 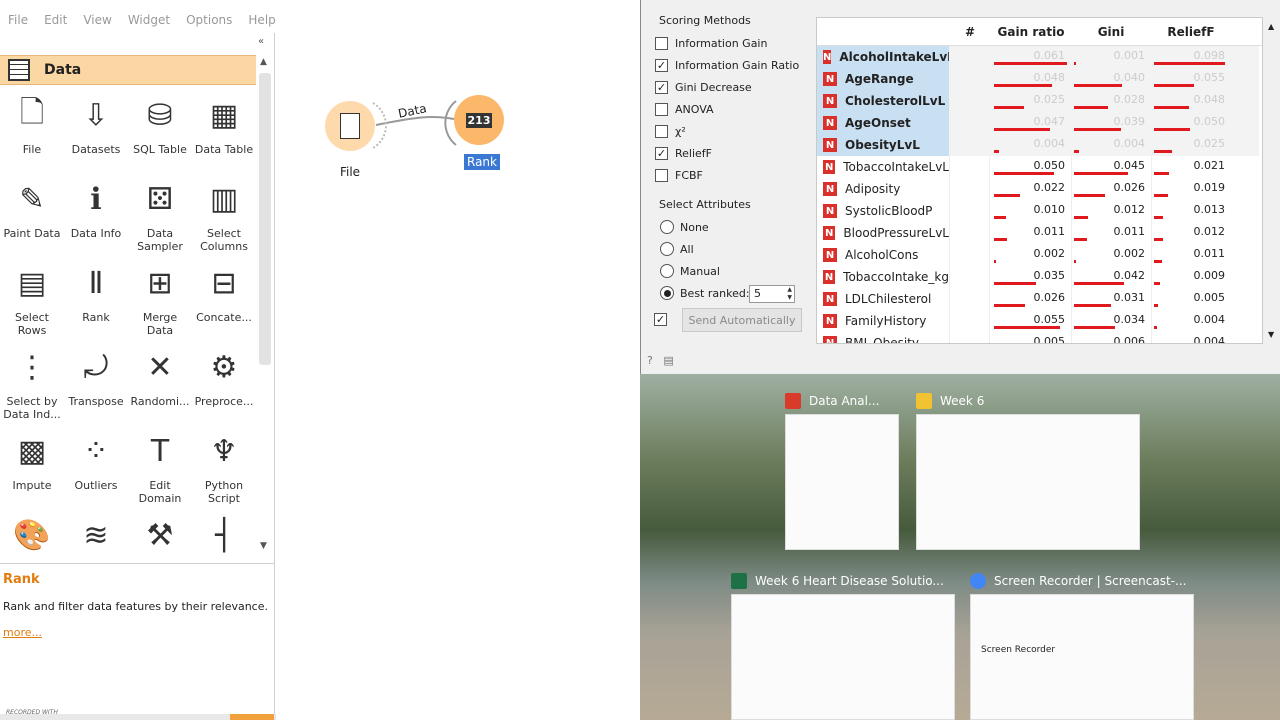 What do you see at coordinates (690, 271) in the screenshot?
I see `select-option-2: Manual` at bounding box center [690, 271].